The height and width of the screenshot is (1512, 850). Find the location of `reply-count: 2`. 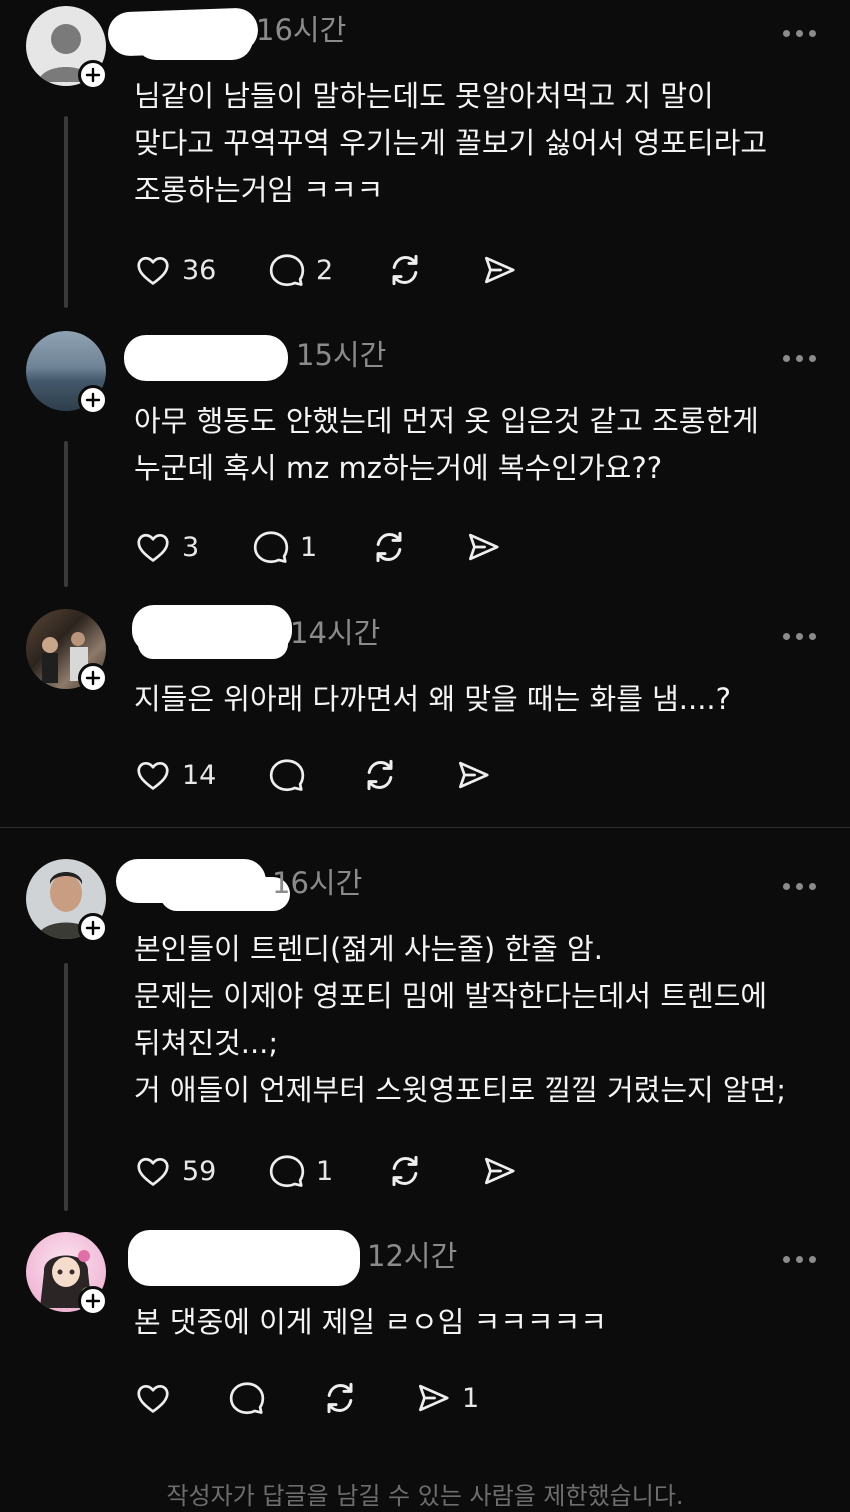

reply-count: 2 is located at coordinates (325, 270).